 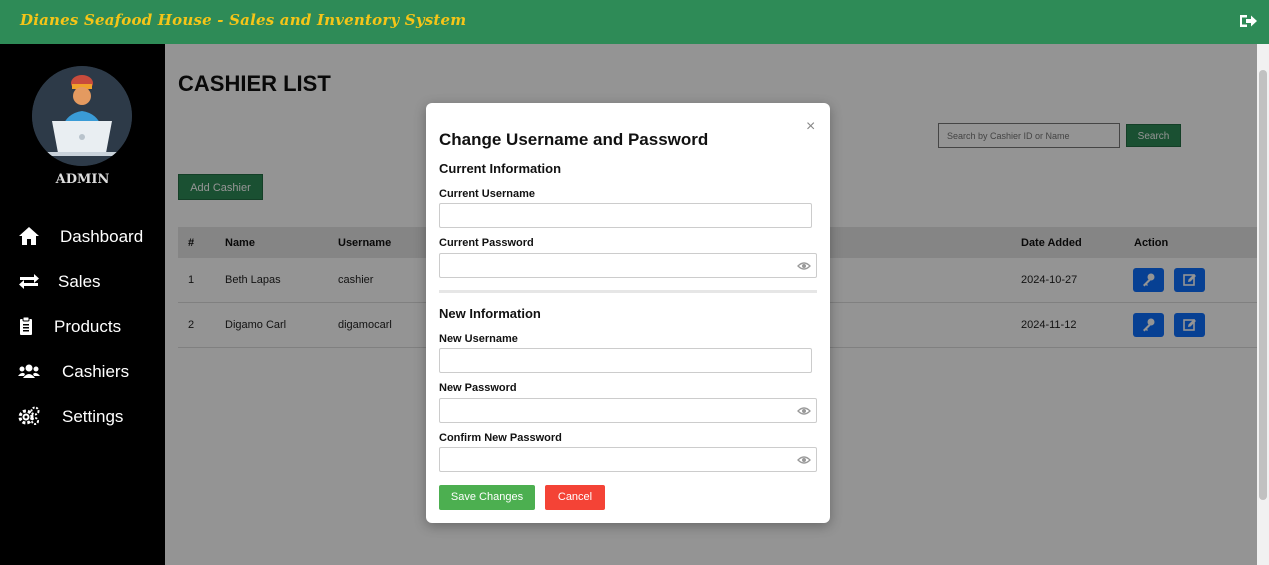 I want to click on sidebar-item-label: Cashiers, so click(x=96, y=371).